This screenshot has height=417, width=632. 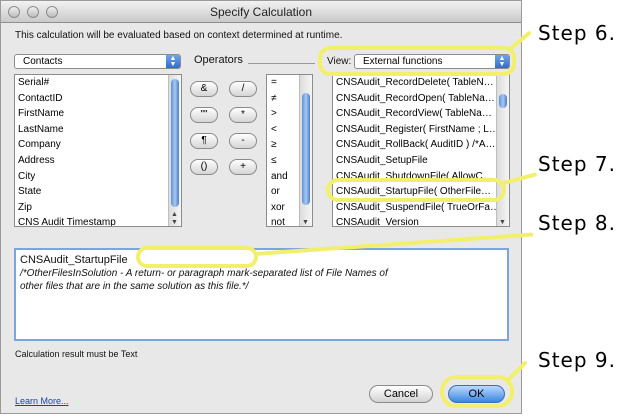 I want to click on operators-divider, so click(x=281, y=63).